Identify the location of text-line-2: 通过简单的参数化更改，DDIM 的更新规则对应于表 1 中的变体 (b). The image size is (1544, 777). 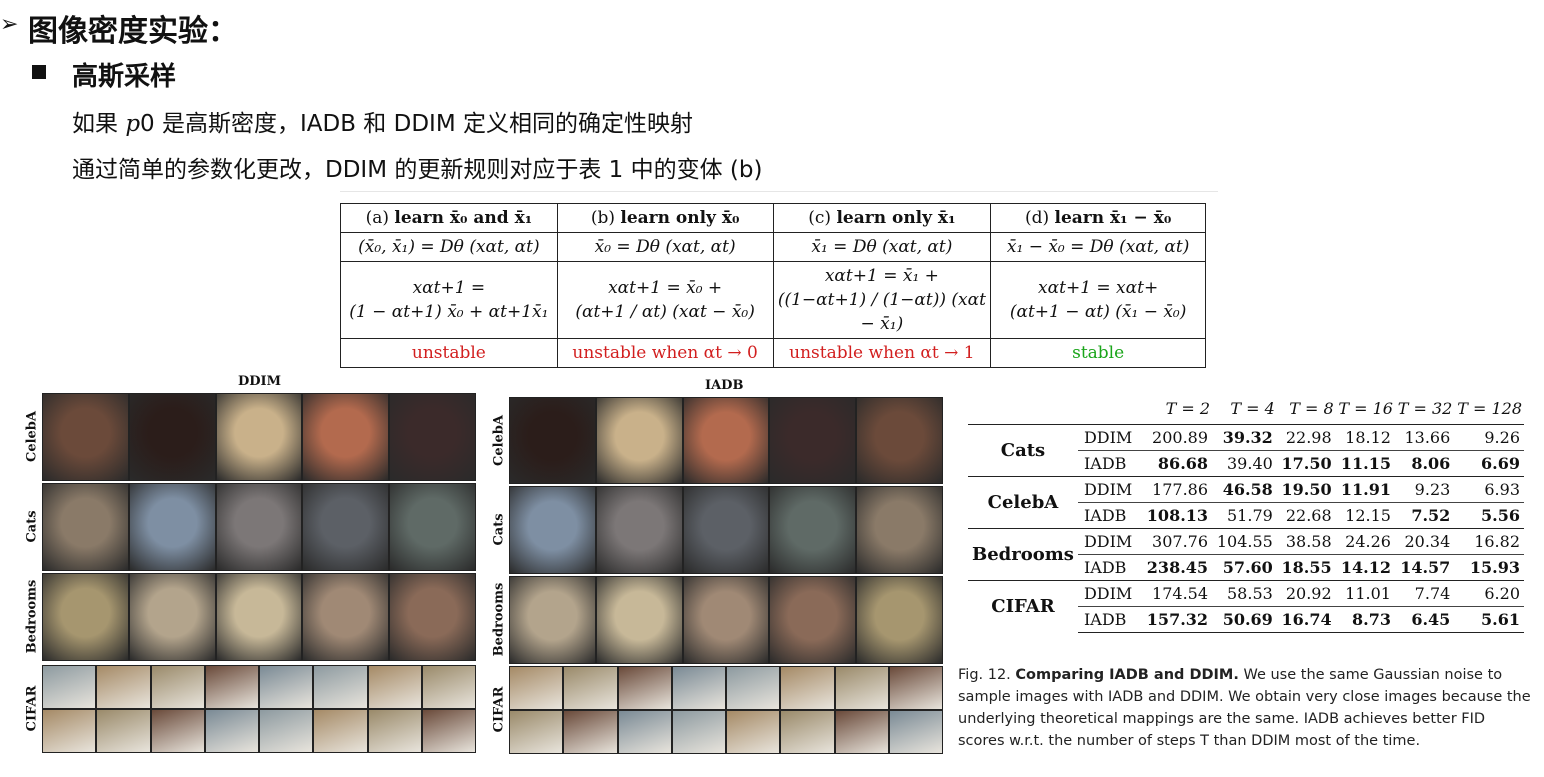
(417, 170).